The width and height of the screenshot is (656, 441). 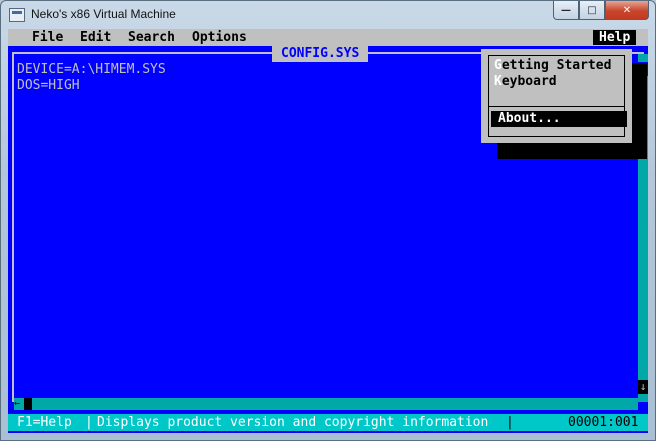 What do you see at coordinates (219, 37) in the screenshot?
I see `menu-options: Options` at bounding box center [219, 37].